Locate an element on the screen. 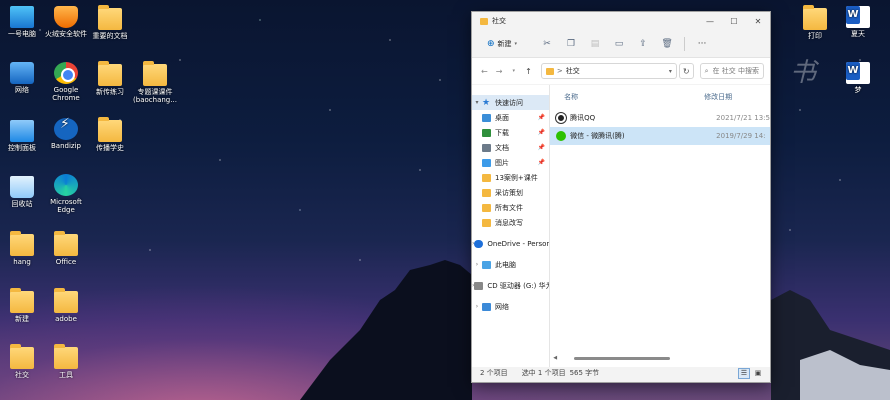 This screenshot has width=890, height=400. desktop-icon-history: 传播学史 is located at coordinates (110, 134).